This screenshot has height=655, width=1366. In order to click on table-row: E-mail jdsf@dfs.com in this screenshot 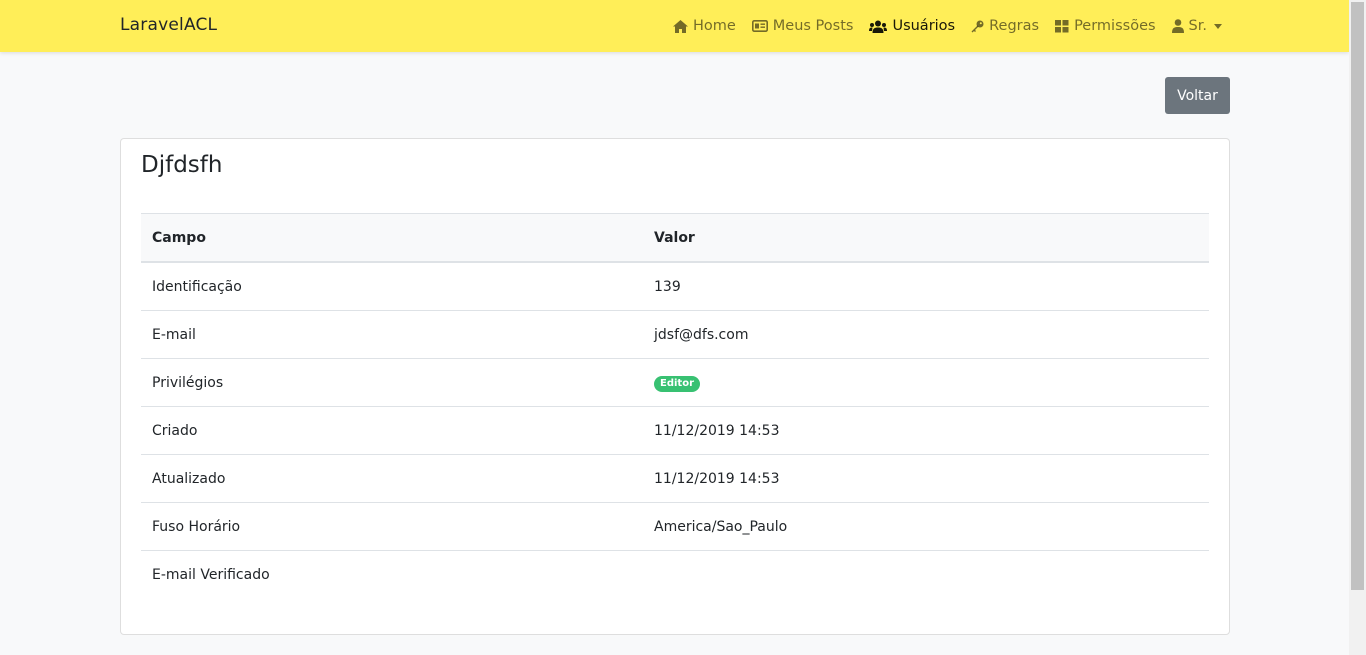, I will do `click(675, 334)`.